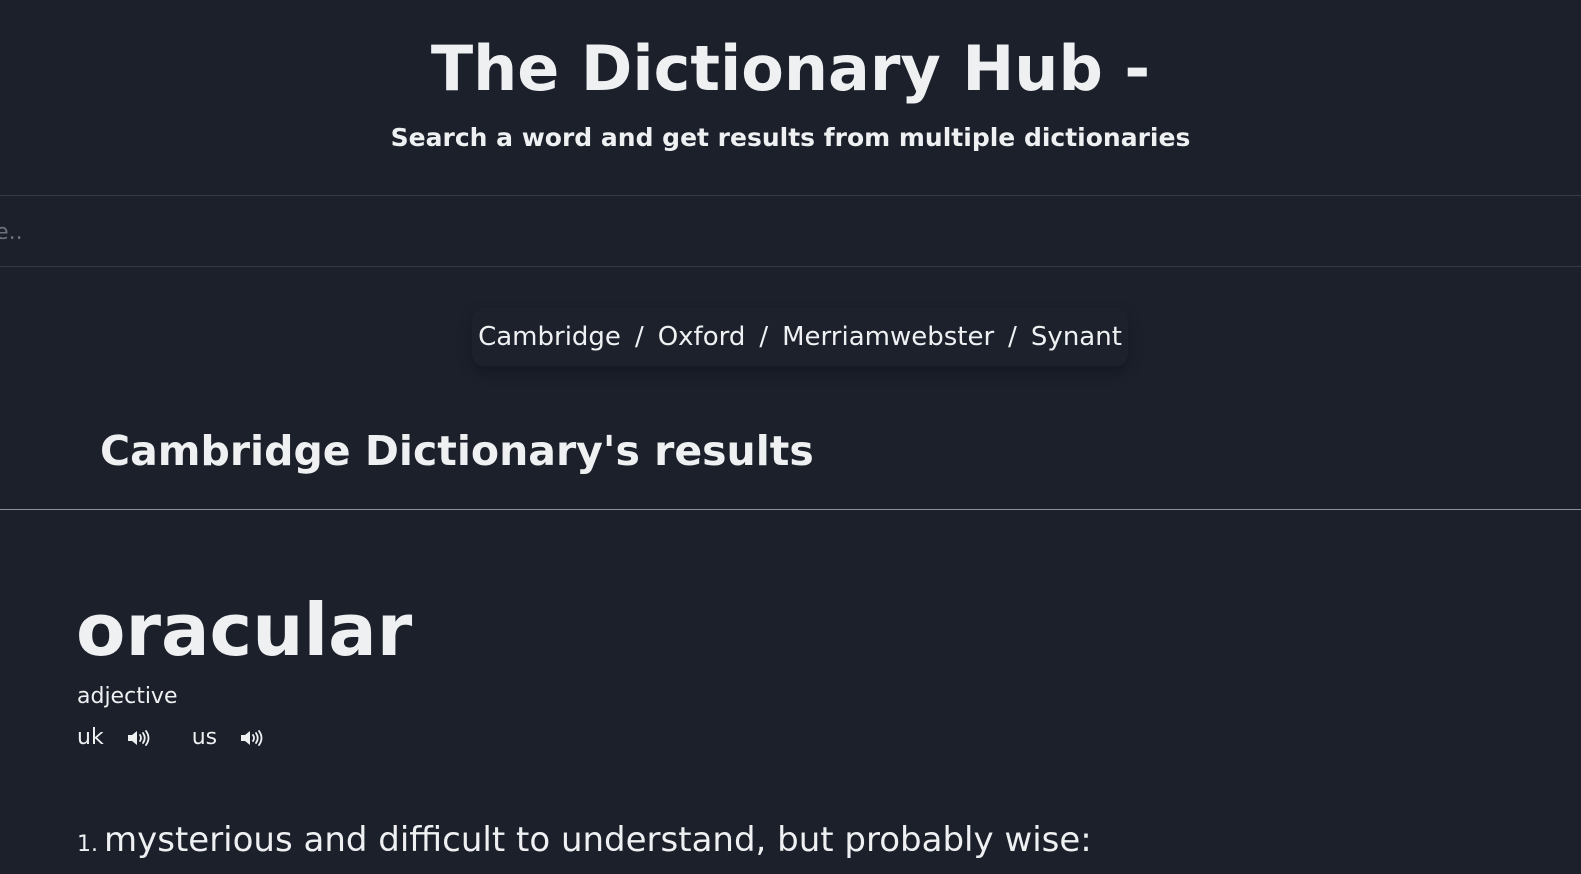  Describe the element at coordinates (1076, 337) in the screenshot. I see `dictionary-link-synant: Synant` at that location.